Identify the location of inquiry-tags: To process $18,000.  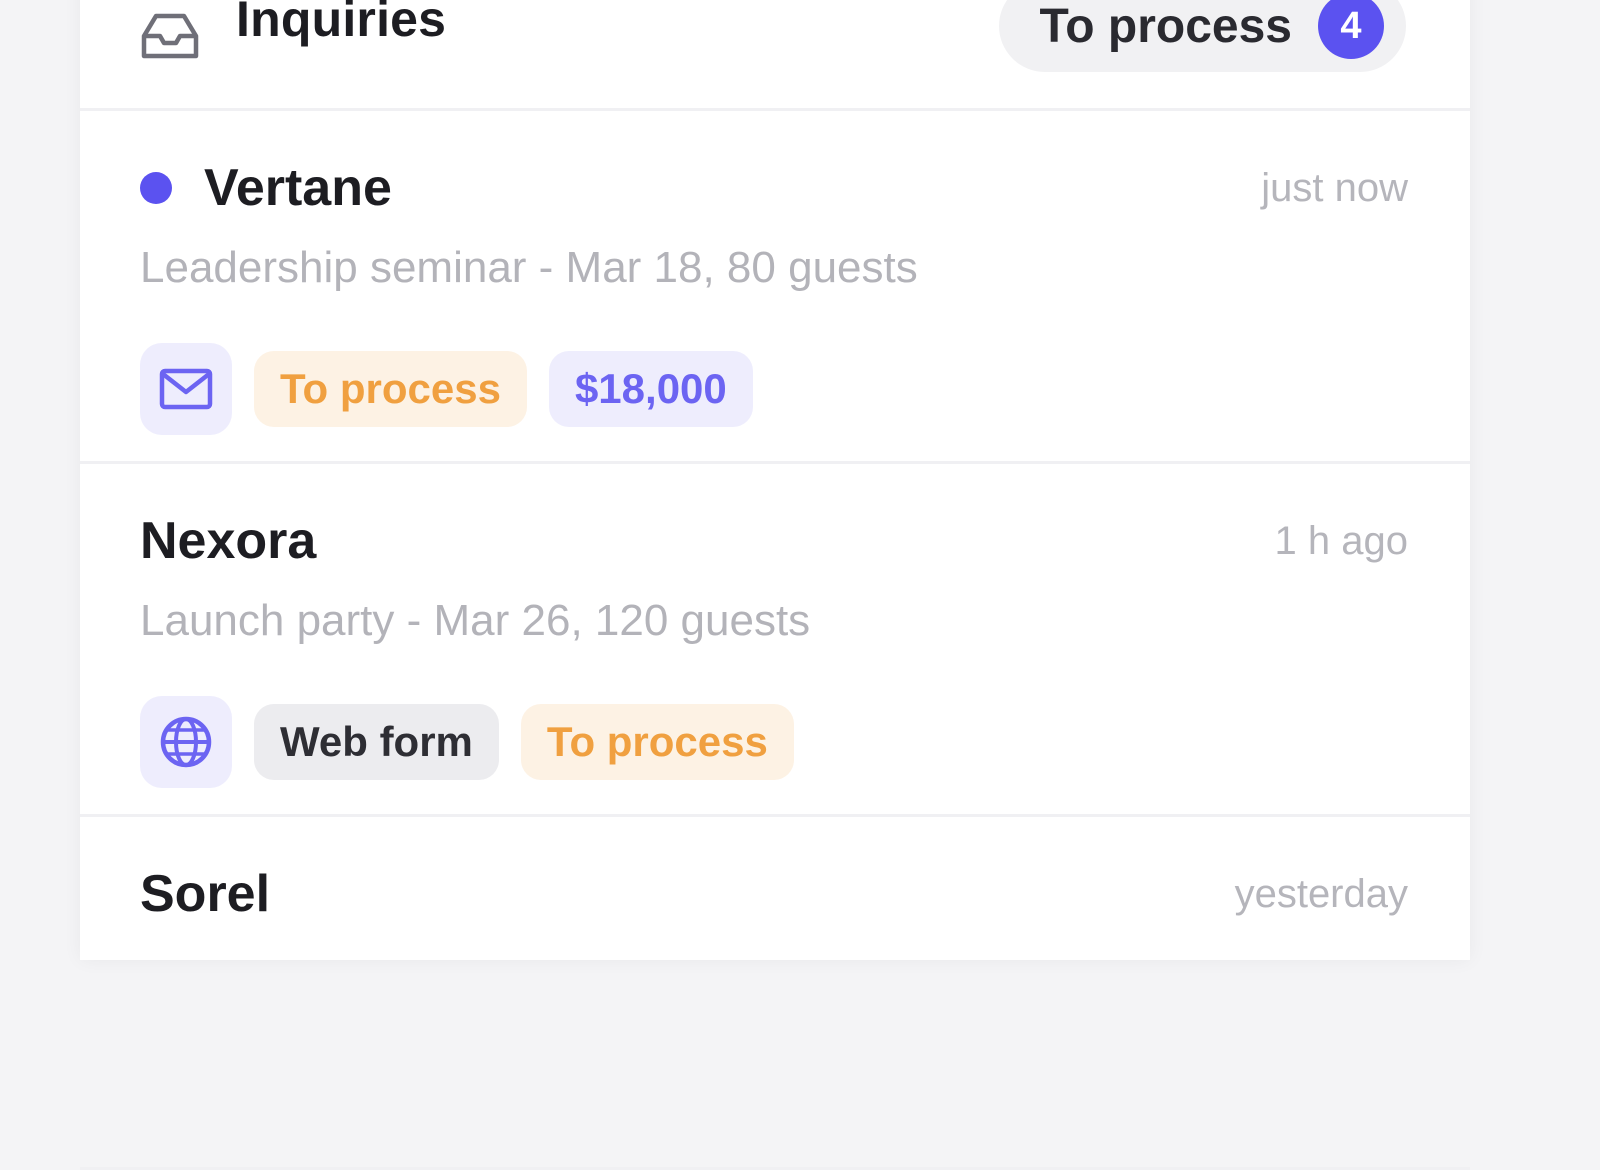
(446, 389).